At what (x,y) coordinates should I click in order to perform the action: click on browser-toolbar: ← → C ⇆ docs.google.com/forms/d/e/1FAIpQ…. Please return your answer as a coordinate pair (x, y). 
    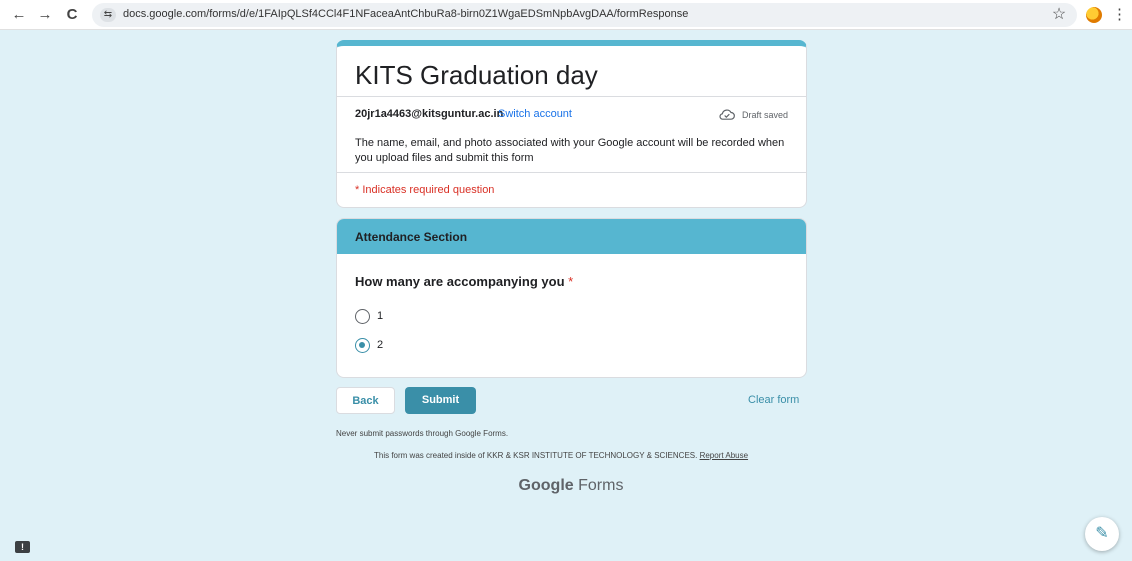
    Looking at the image, I should click on (566, 15).